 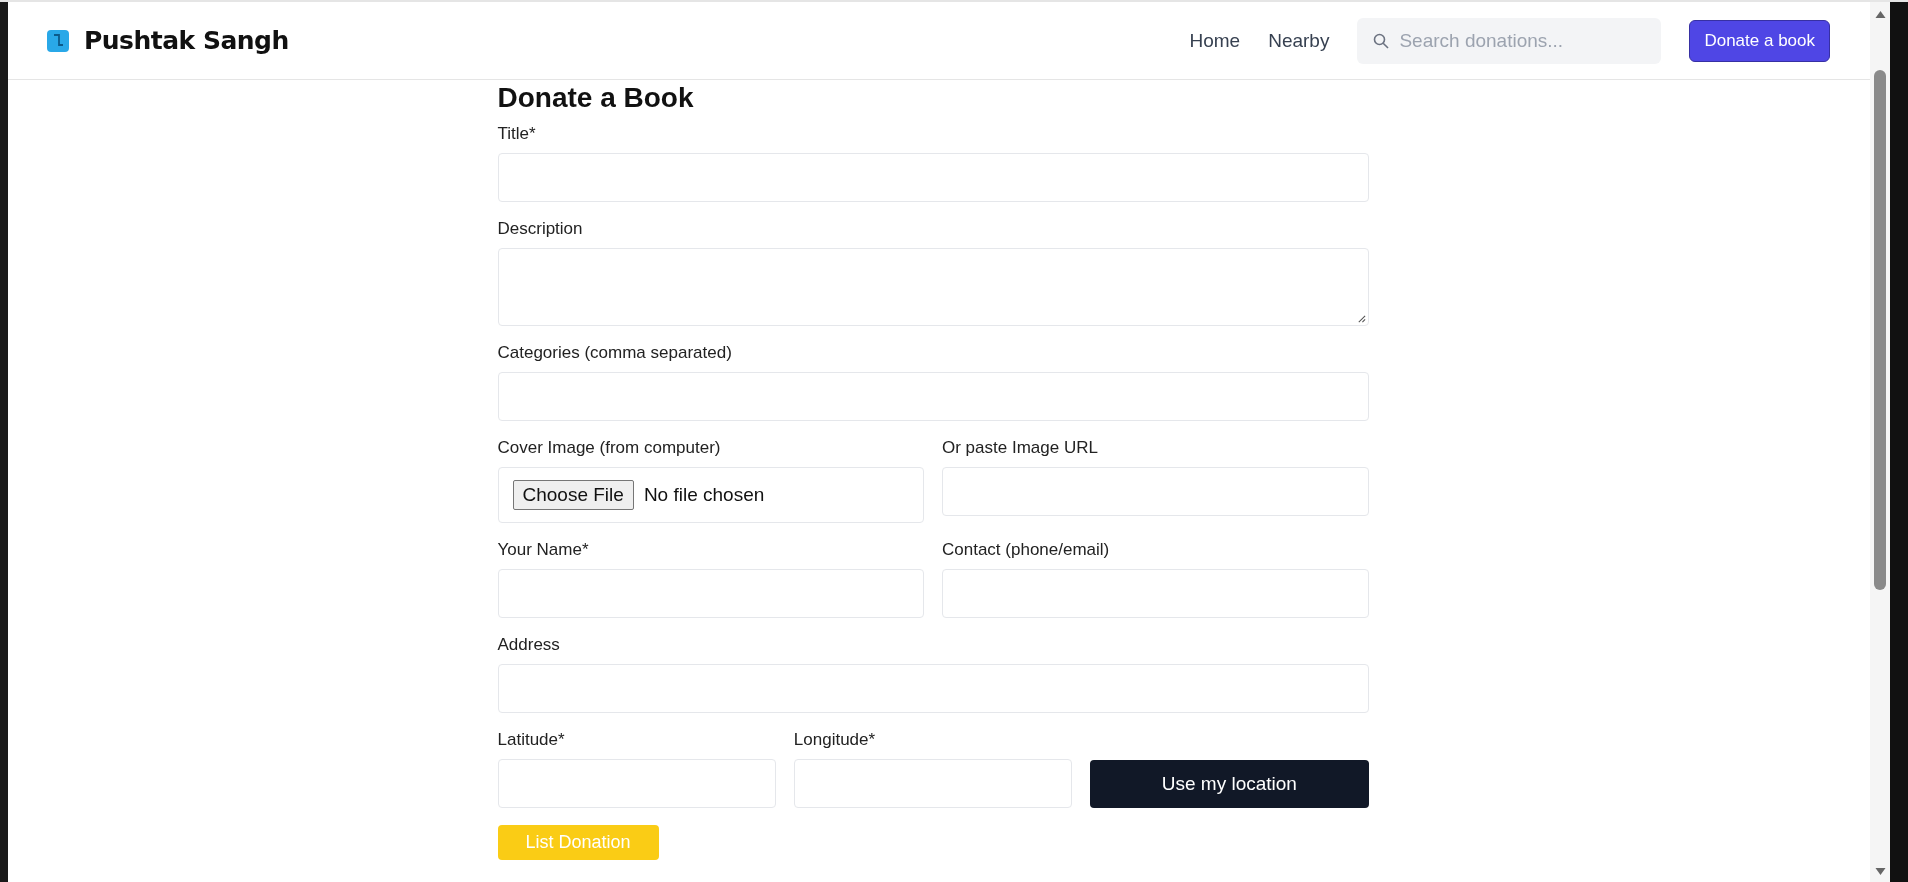 I want to click on scrollbar, so click(x=1880, y=442).